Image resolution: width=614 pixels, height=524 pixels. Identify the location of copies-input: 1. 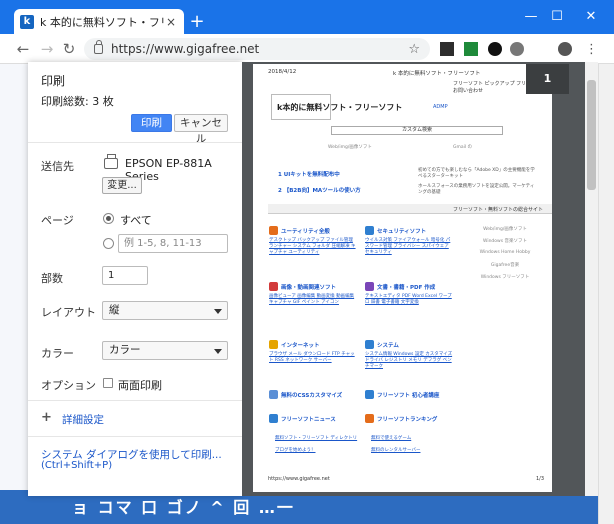
(125, 275).